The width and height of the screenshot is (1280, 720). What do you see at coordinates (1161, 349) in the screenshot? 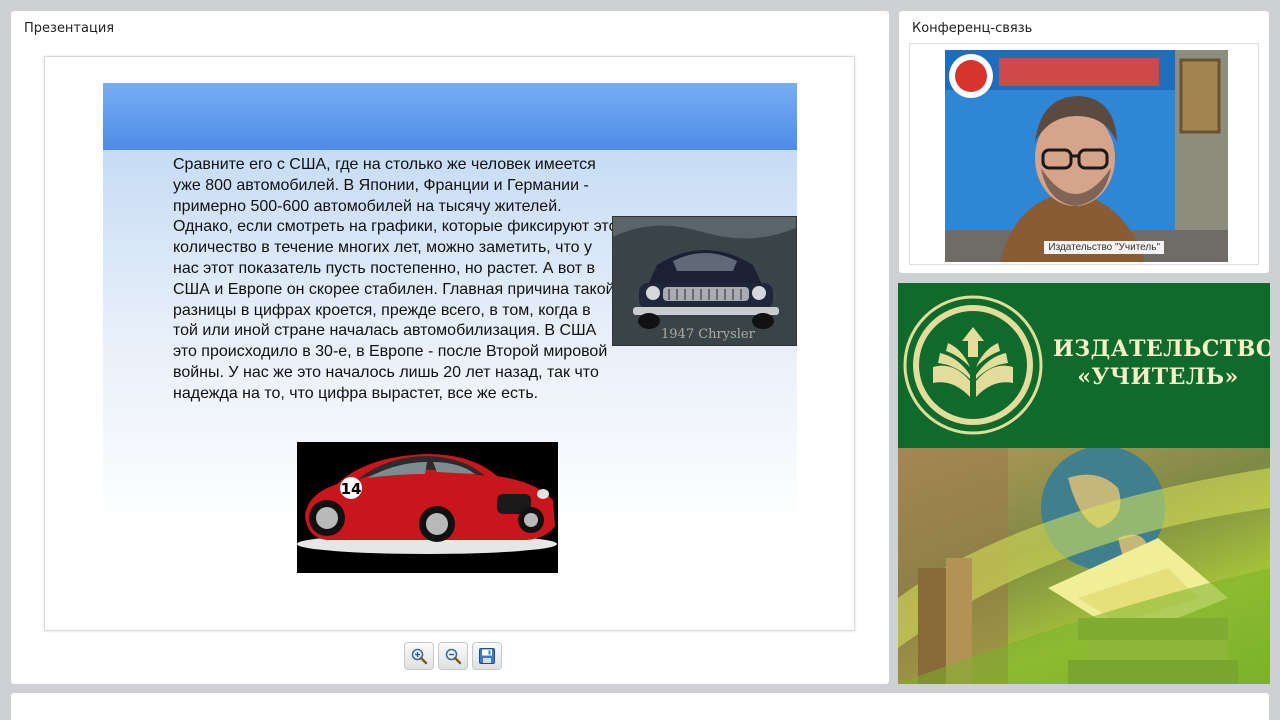
I see `publisher-name-line1: ИЗДАТЕЛЬСТВО` at bounding box center [1161, 349].